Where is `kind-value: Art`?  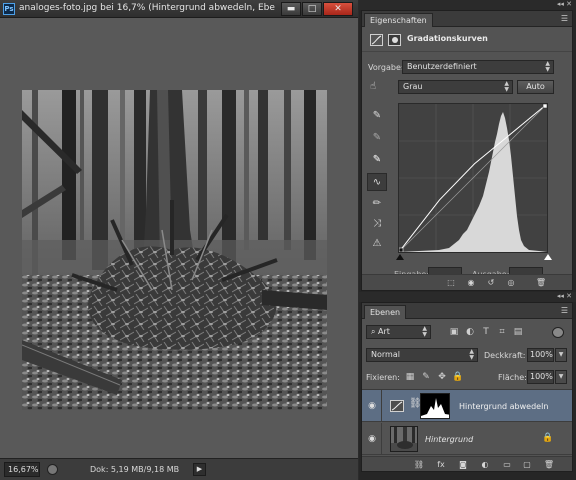 kind-value: Art is located at coordinates (384, 331).